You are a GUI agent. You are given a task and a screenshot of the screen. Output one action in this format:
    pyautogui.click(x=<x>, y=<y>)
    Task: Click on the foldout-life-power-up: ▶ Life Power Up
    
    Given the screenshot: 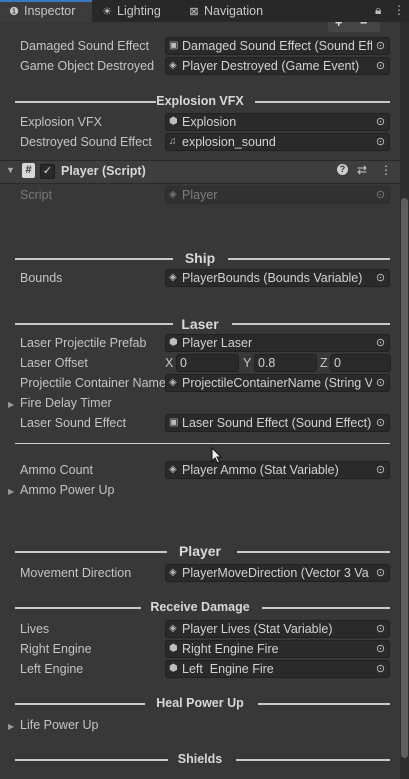 What is the action you would take?
    pyautogui.click(x=200, y=725)
    